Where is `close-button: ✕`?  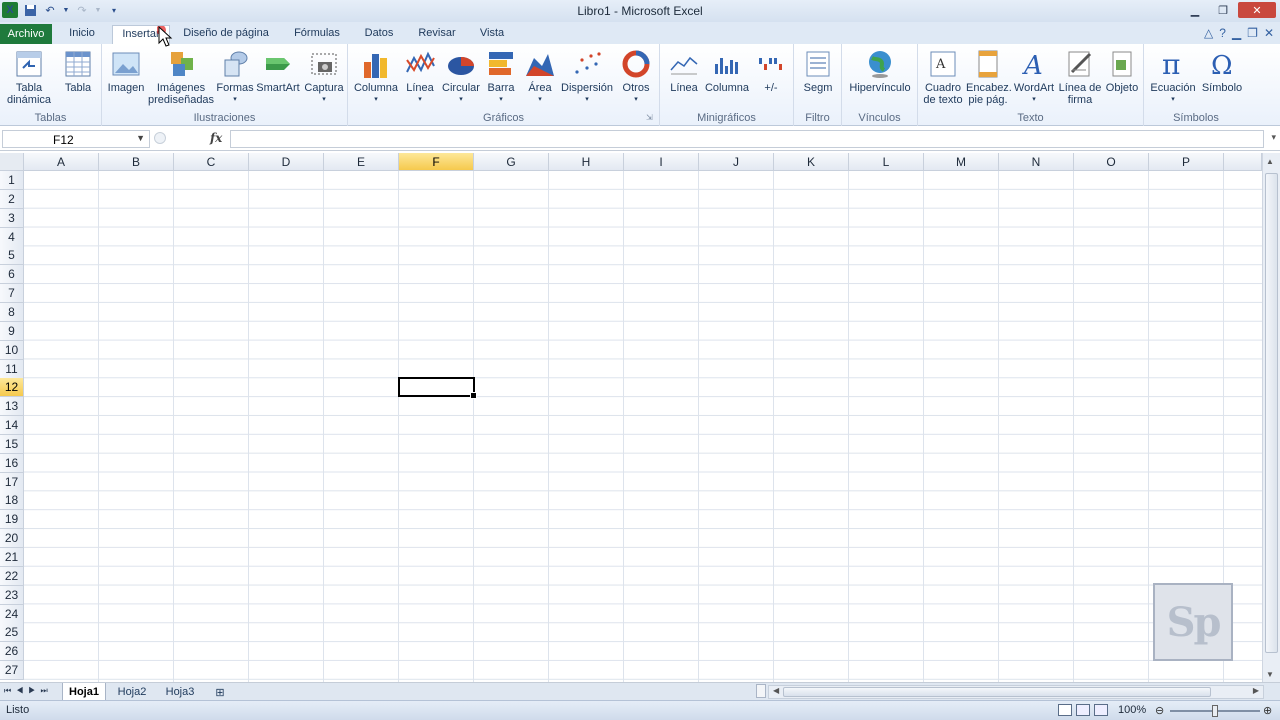
close-button: ✕ is located at coordinates (1257, 10).